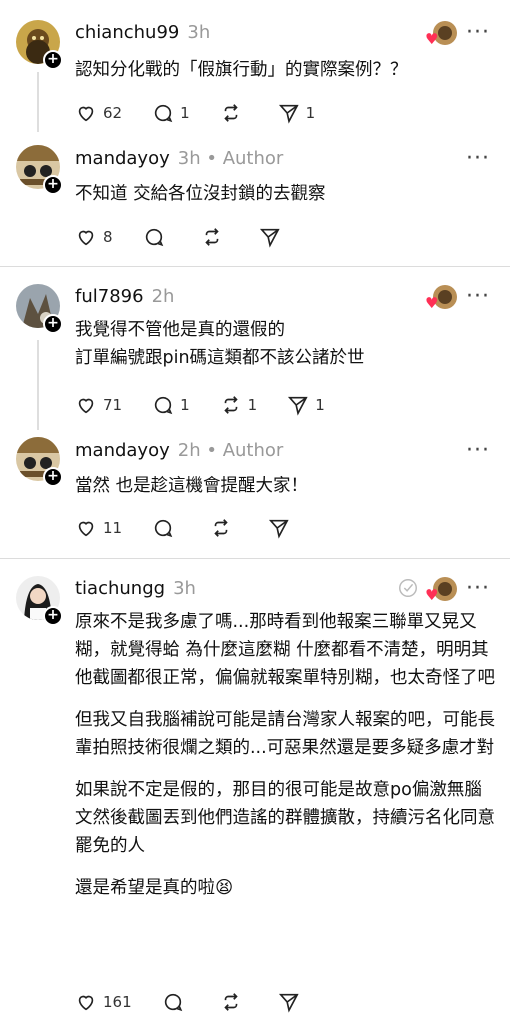  What do you see at coordinates (408, 588) in the screenshot?
I see `check-circle-icon` at bounding box center [408, 588].